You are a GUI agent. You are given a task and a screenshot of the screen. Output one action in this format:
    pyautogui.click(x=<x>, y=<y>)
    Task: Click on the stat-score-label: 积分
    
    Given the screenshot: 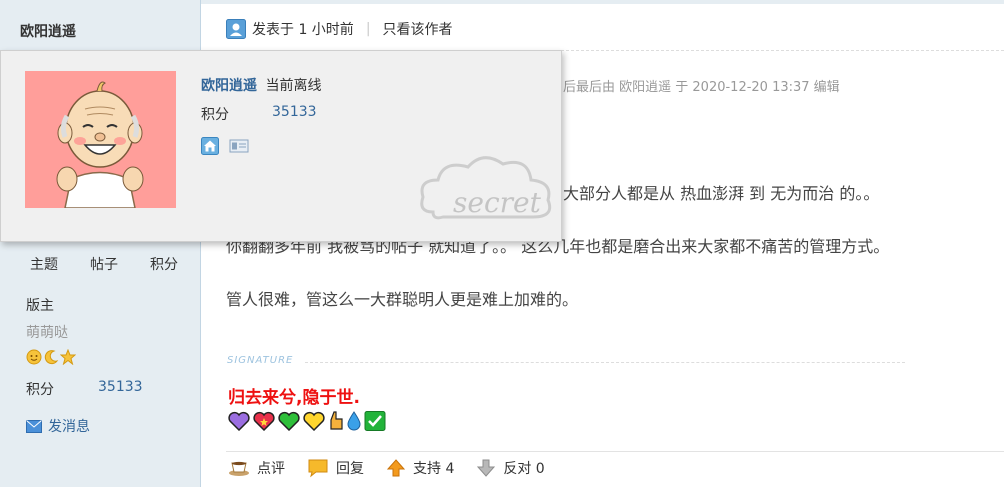 What is the action you would take?
    pyautogui.click(x=164, y=265)
    